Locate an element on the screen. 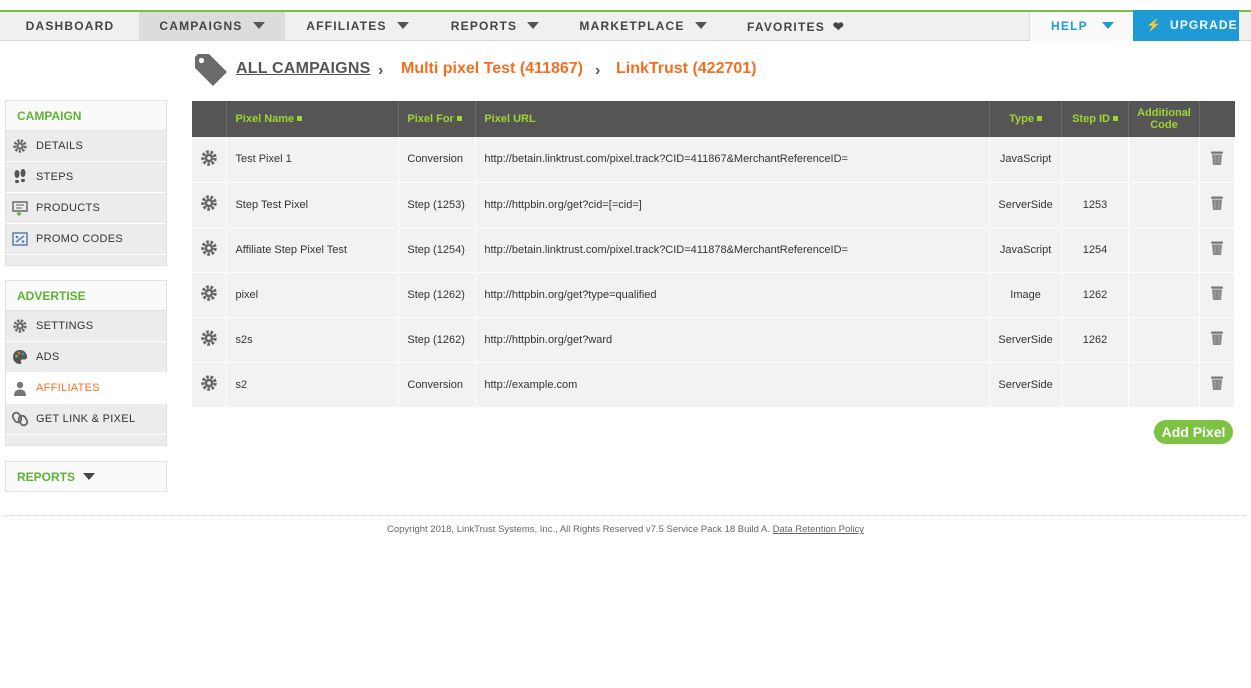  chevron-right-icon: › is located at coordinates (381, 70).